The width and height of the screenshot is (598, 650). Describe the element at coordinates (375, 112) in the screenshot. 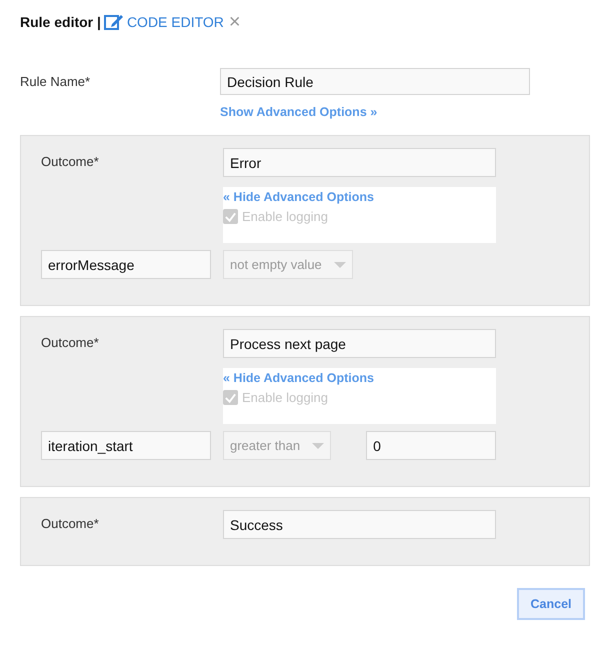

I see `show-advanced-options-link: Show Advanced Options »` at that location.